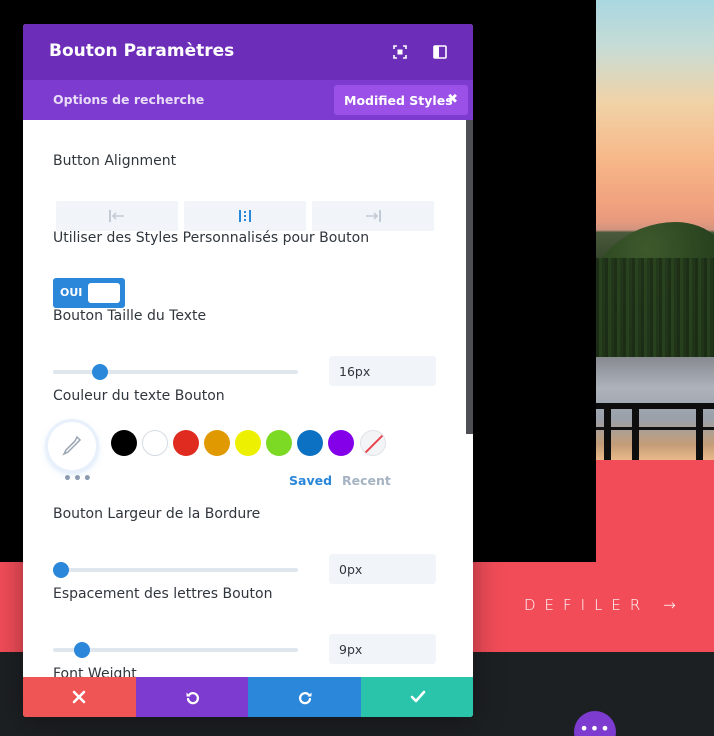  I want to click on modal-header: Bouton Paramètres, so click(248, 52).